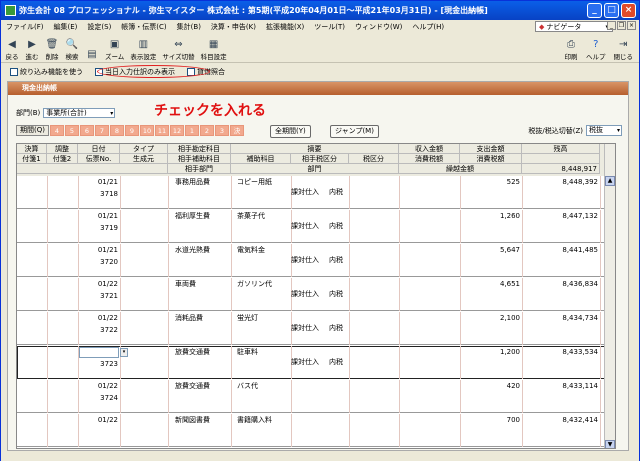 The image size is (640, 461). Describe the element at coordinates (490, 216) in the screenshot. I see `expense-cell: 1,260` at that location.